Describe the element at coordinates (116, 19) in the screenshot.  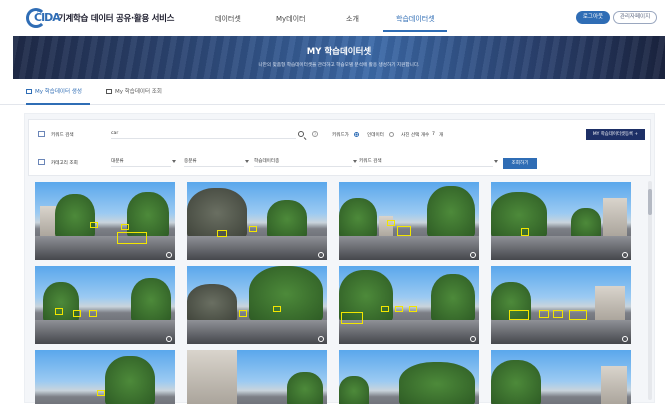
I see `logo-text: 기계학습 데이터 공유·활용 서비스` at that location.